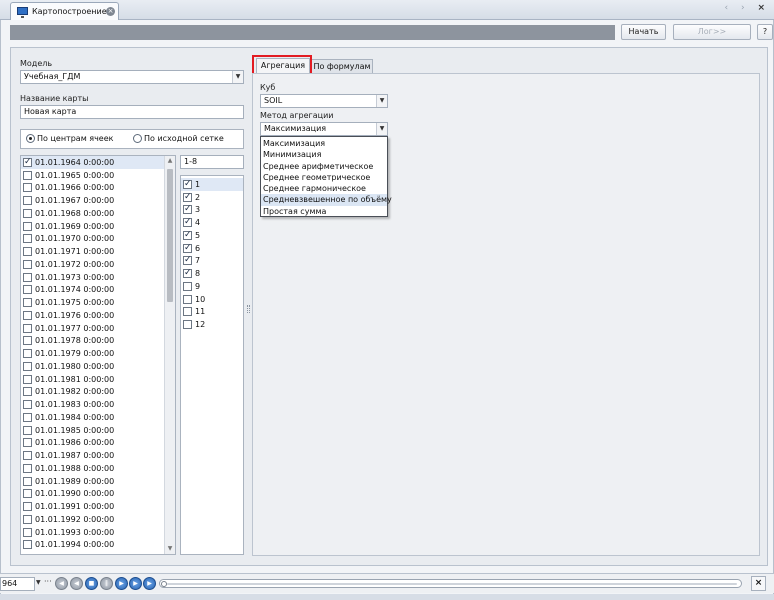  What do you see at coordinates (91, 583) in the screenshot?
I see `stop-icon: ■` at bounding box center [91, 583].